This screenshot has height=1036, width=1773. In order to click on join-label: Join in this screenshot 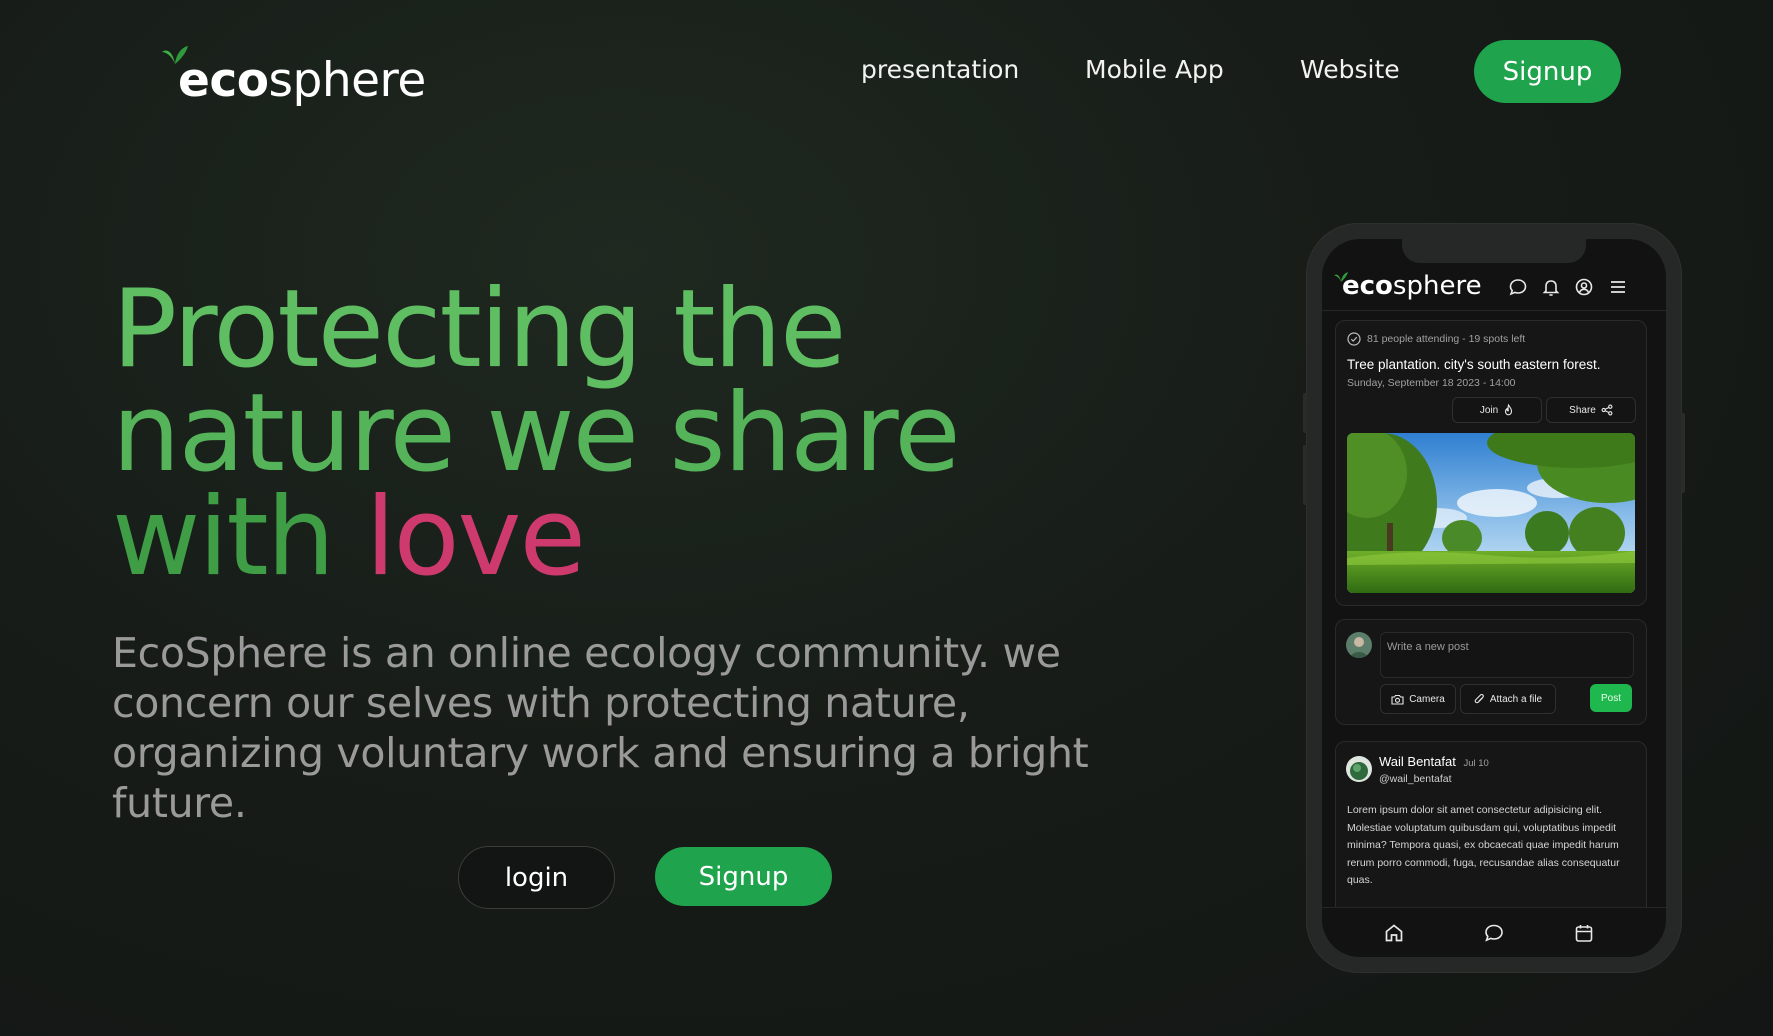, I will do `click(1489, 410)`.